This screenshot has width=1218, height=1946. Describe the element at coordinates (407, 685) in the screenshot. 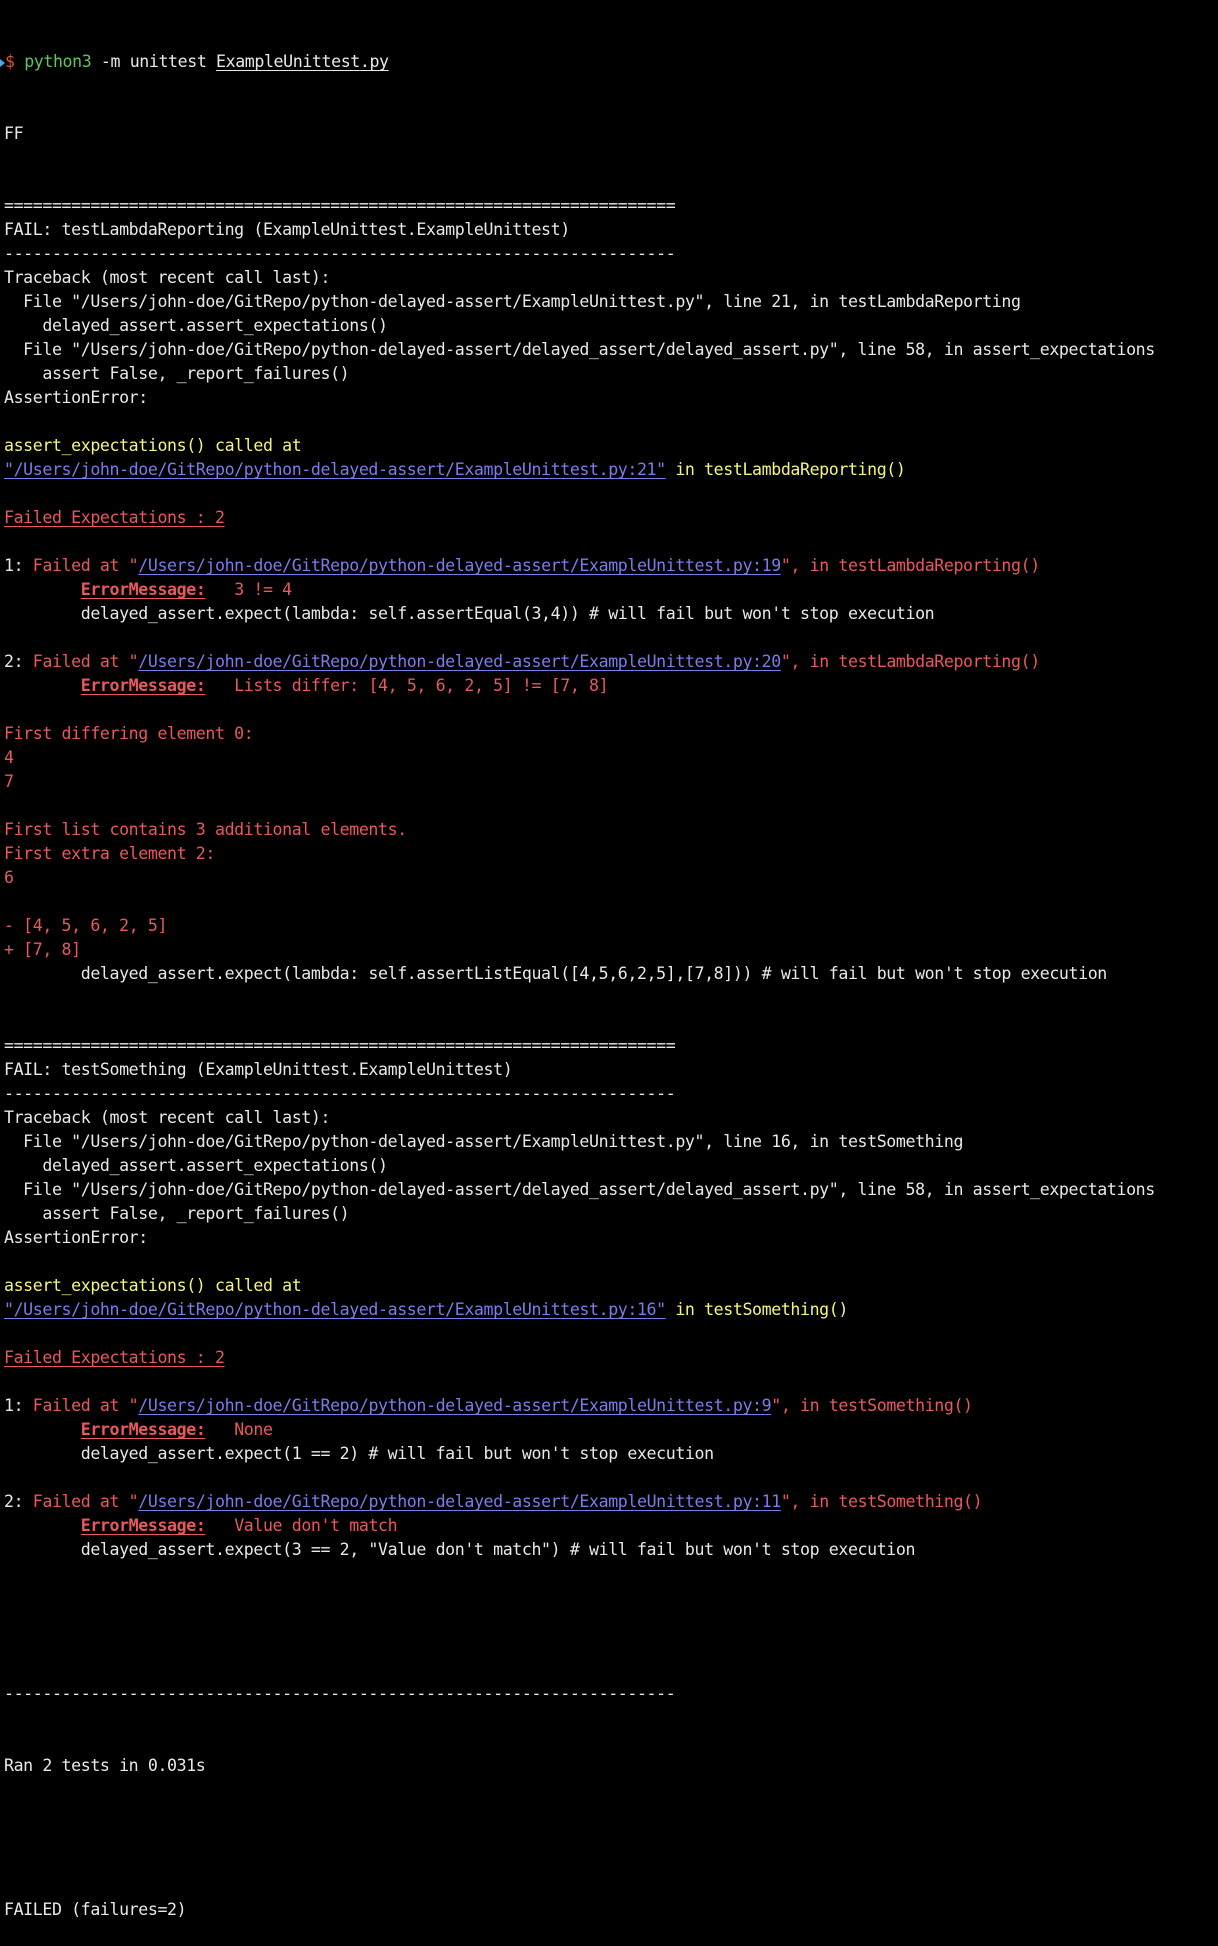

I see `error-message-text: Lists differ: [4, 5, 6, 2, 5] != [7, 8]` at that location.